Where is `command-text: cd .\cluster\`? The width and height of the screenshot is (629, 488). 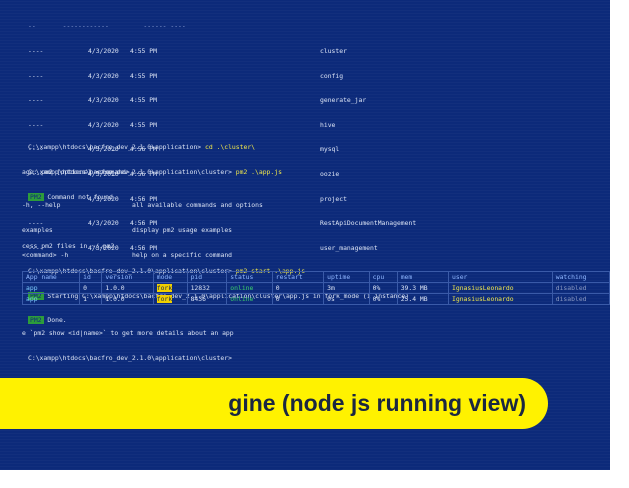
command-text: cd .\cluster\ is located at coordinates (230, 147).